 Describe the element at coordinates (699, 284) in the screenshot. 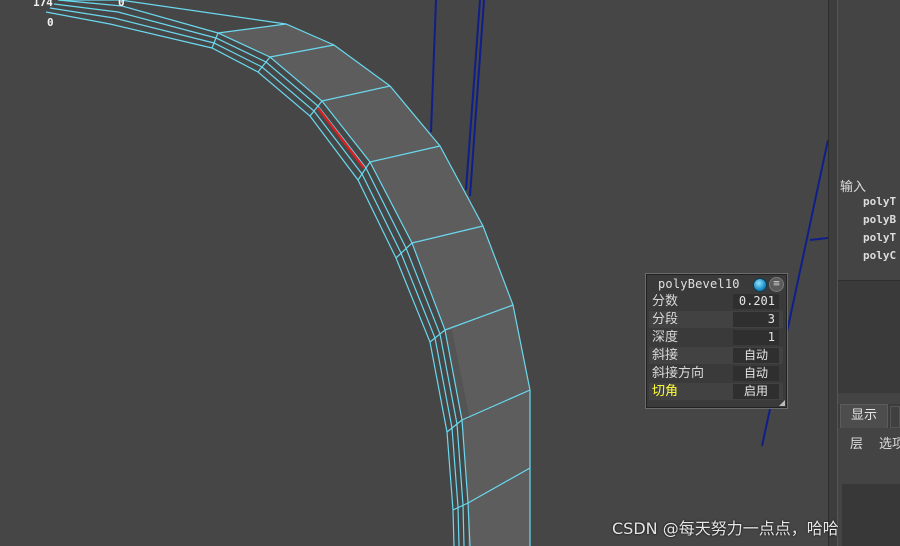

I see `bevel-node-title: polyBevel10` at that location.